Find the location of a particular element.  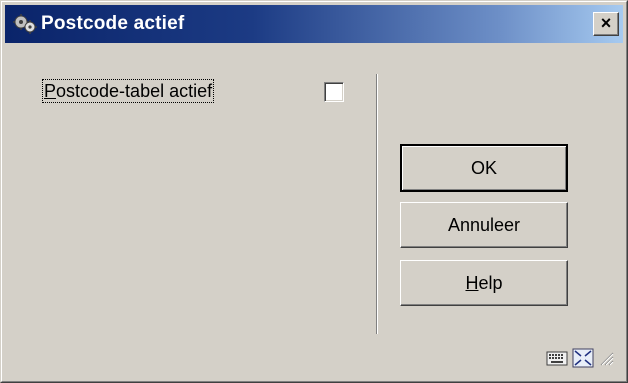

cancel-button: Annuleer is located at coordinates (484, 225).